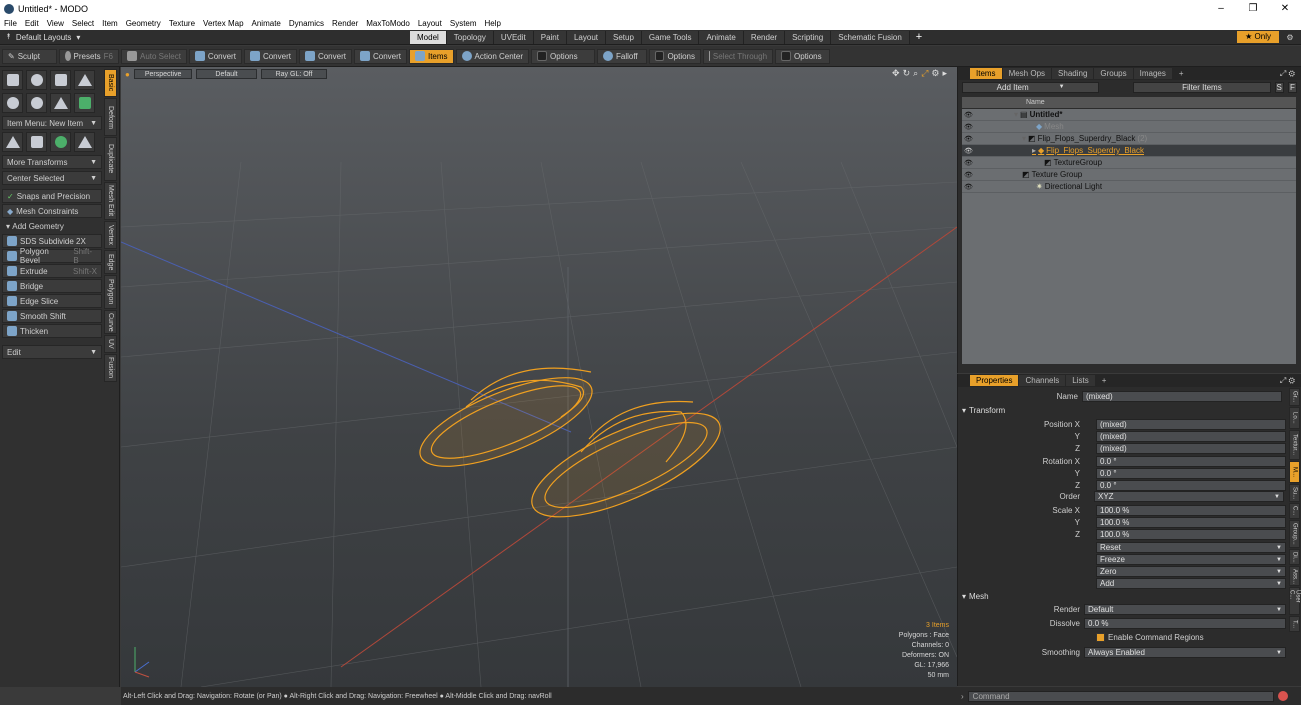 The image size is (1301, 705). Describe the element at coordinates (1024, 138) in the screenshot. I see `expand-arrow-icon: ▾` at that location.